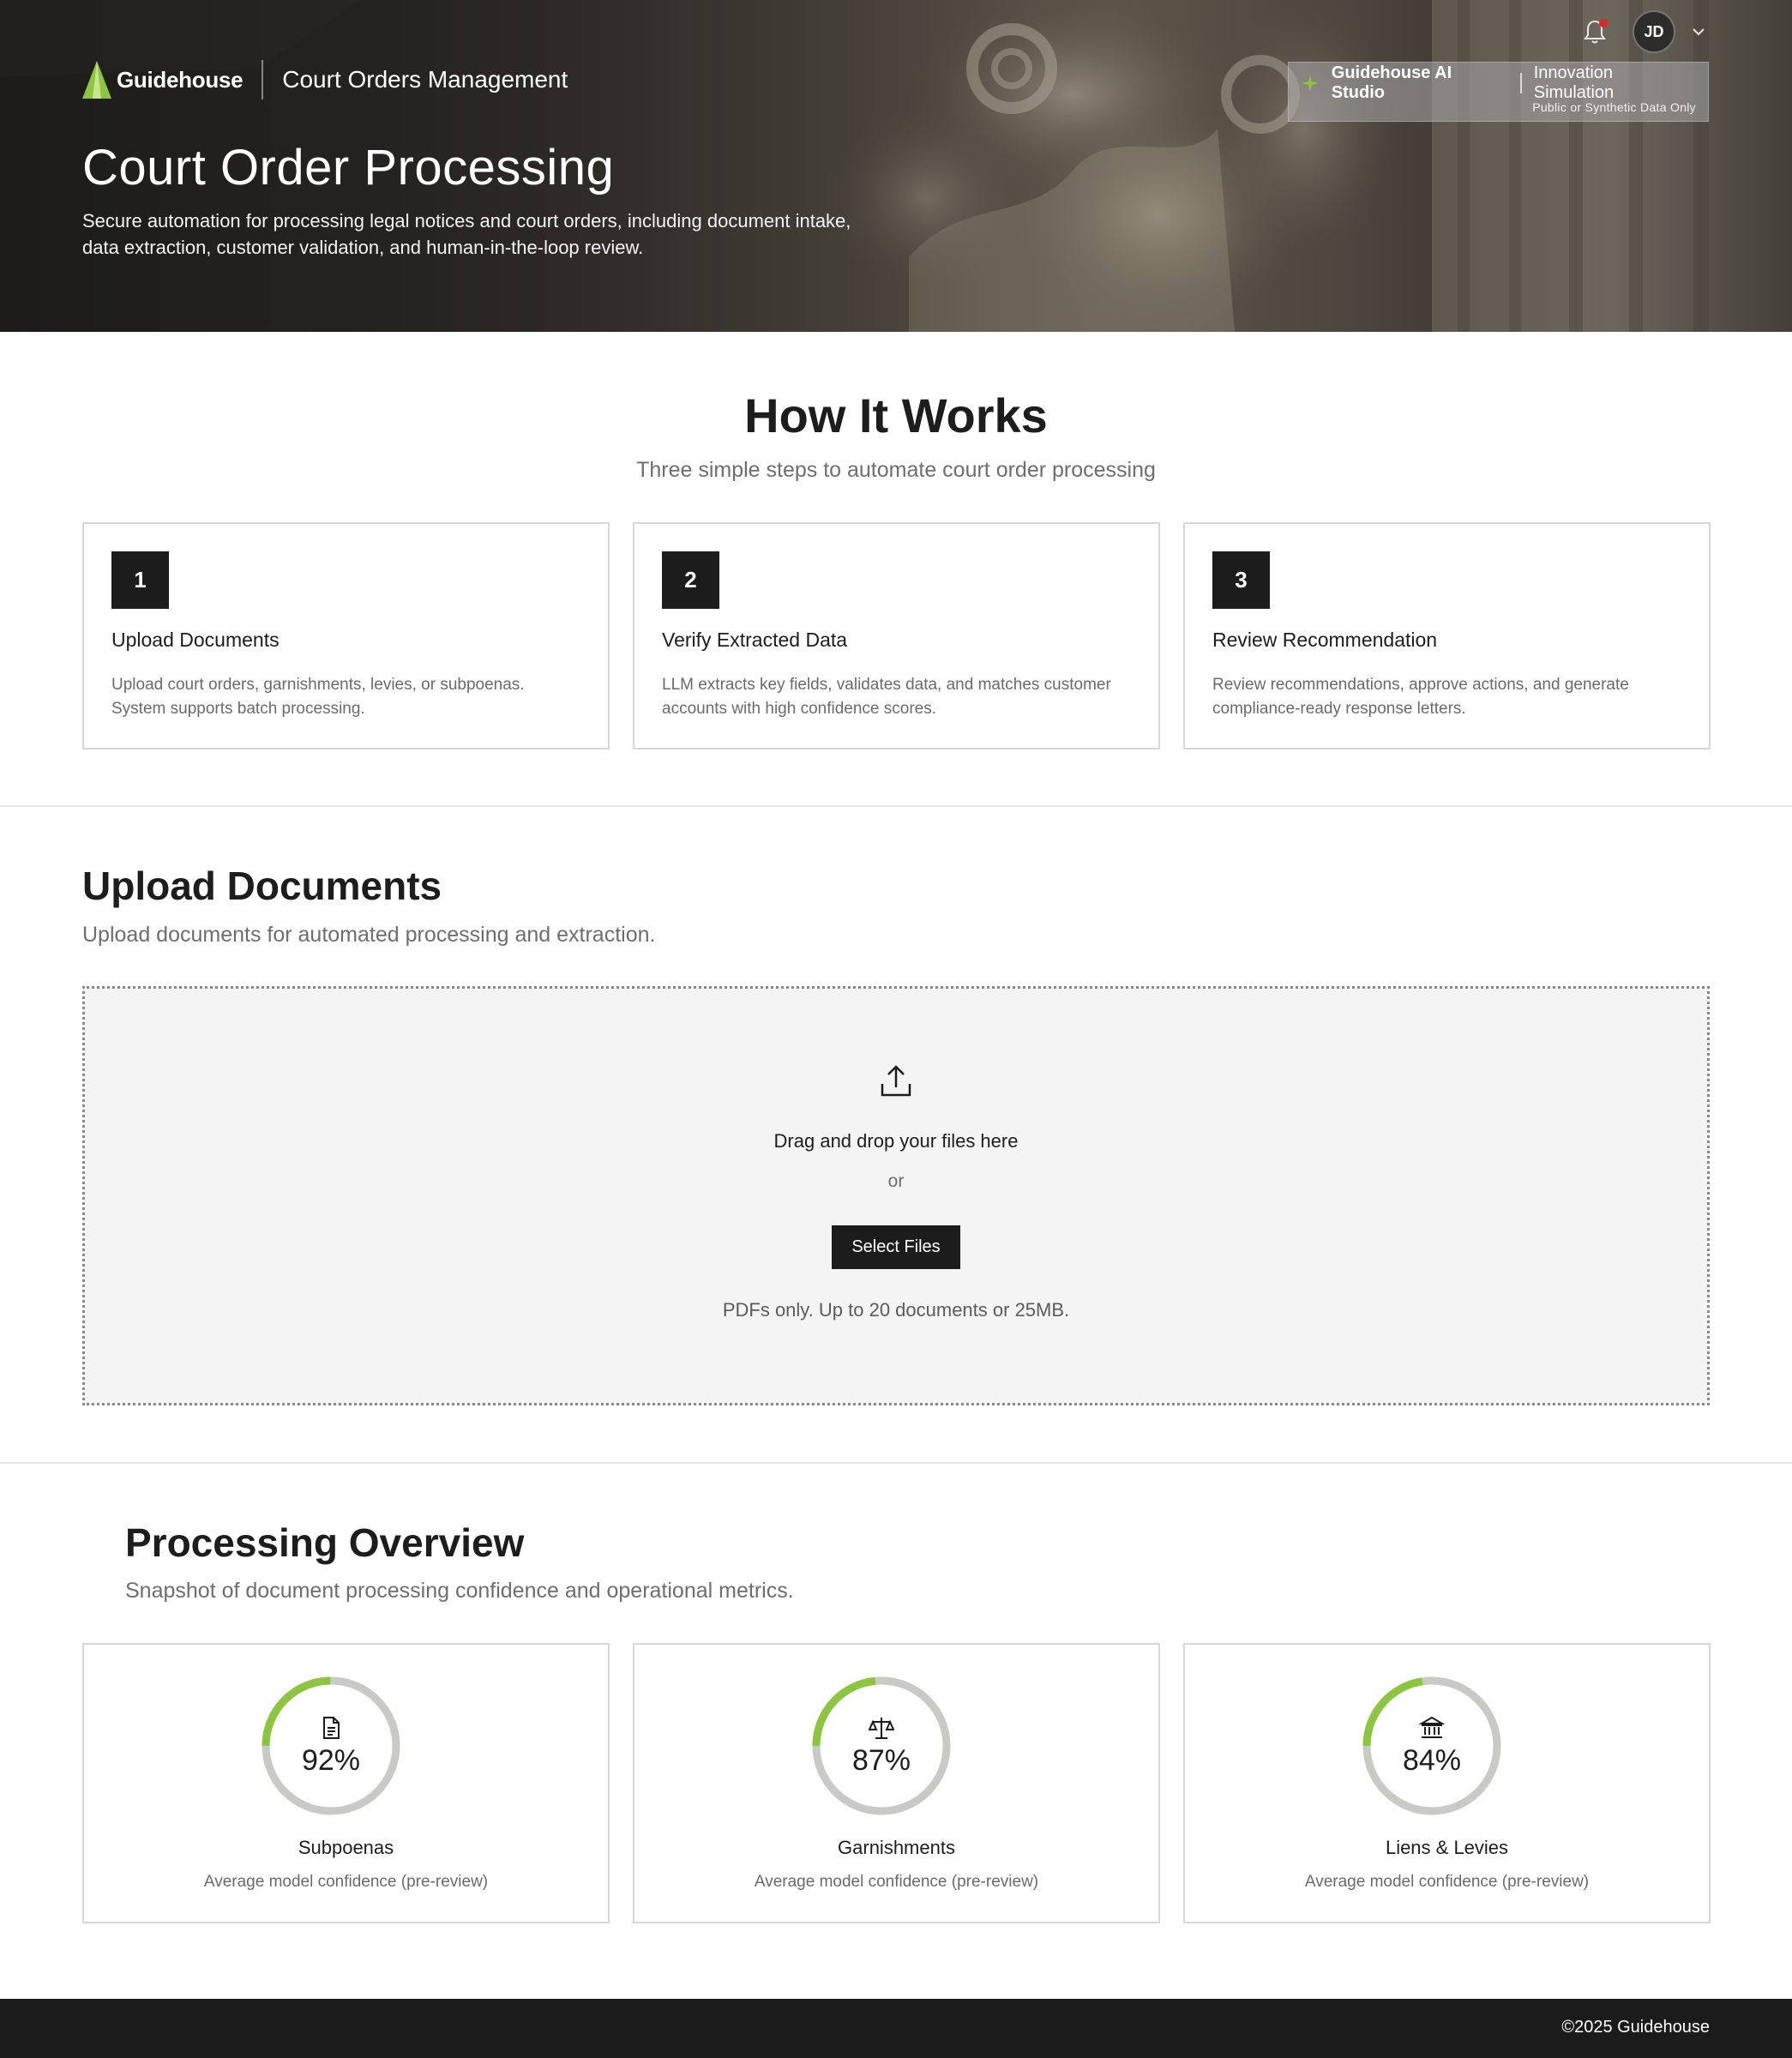  I want to click on scales-icon, so click(881, 1729).